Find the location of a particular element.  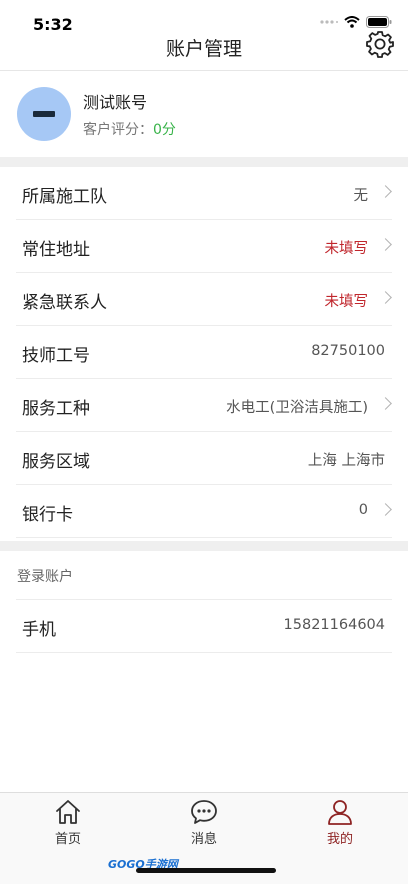

signal-icon is located at coordinates (329, 22).